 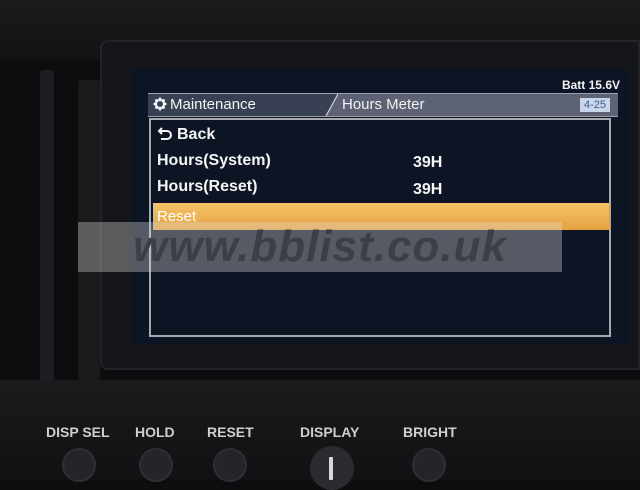 I want to click on hours-reset-value: 39H, so click(x=428, y=189).